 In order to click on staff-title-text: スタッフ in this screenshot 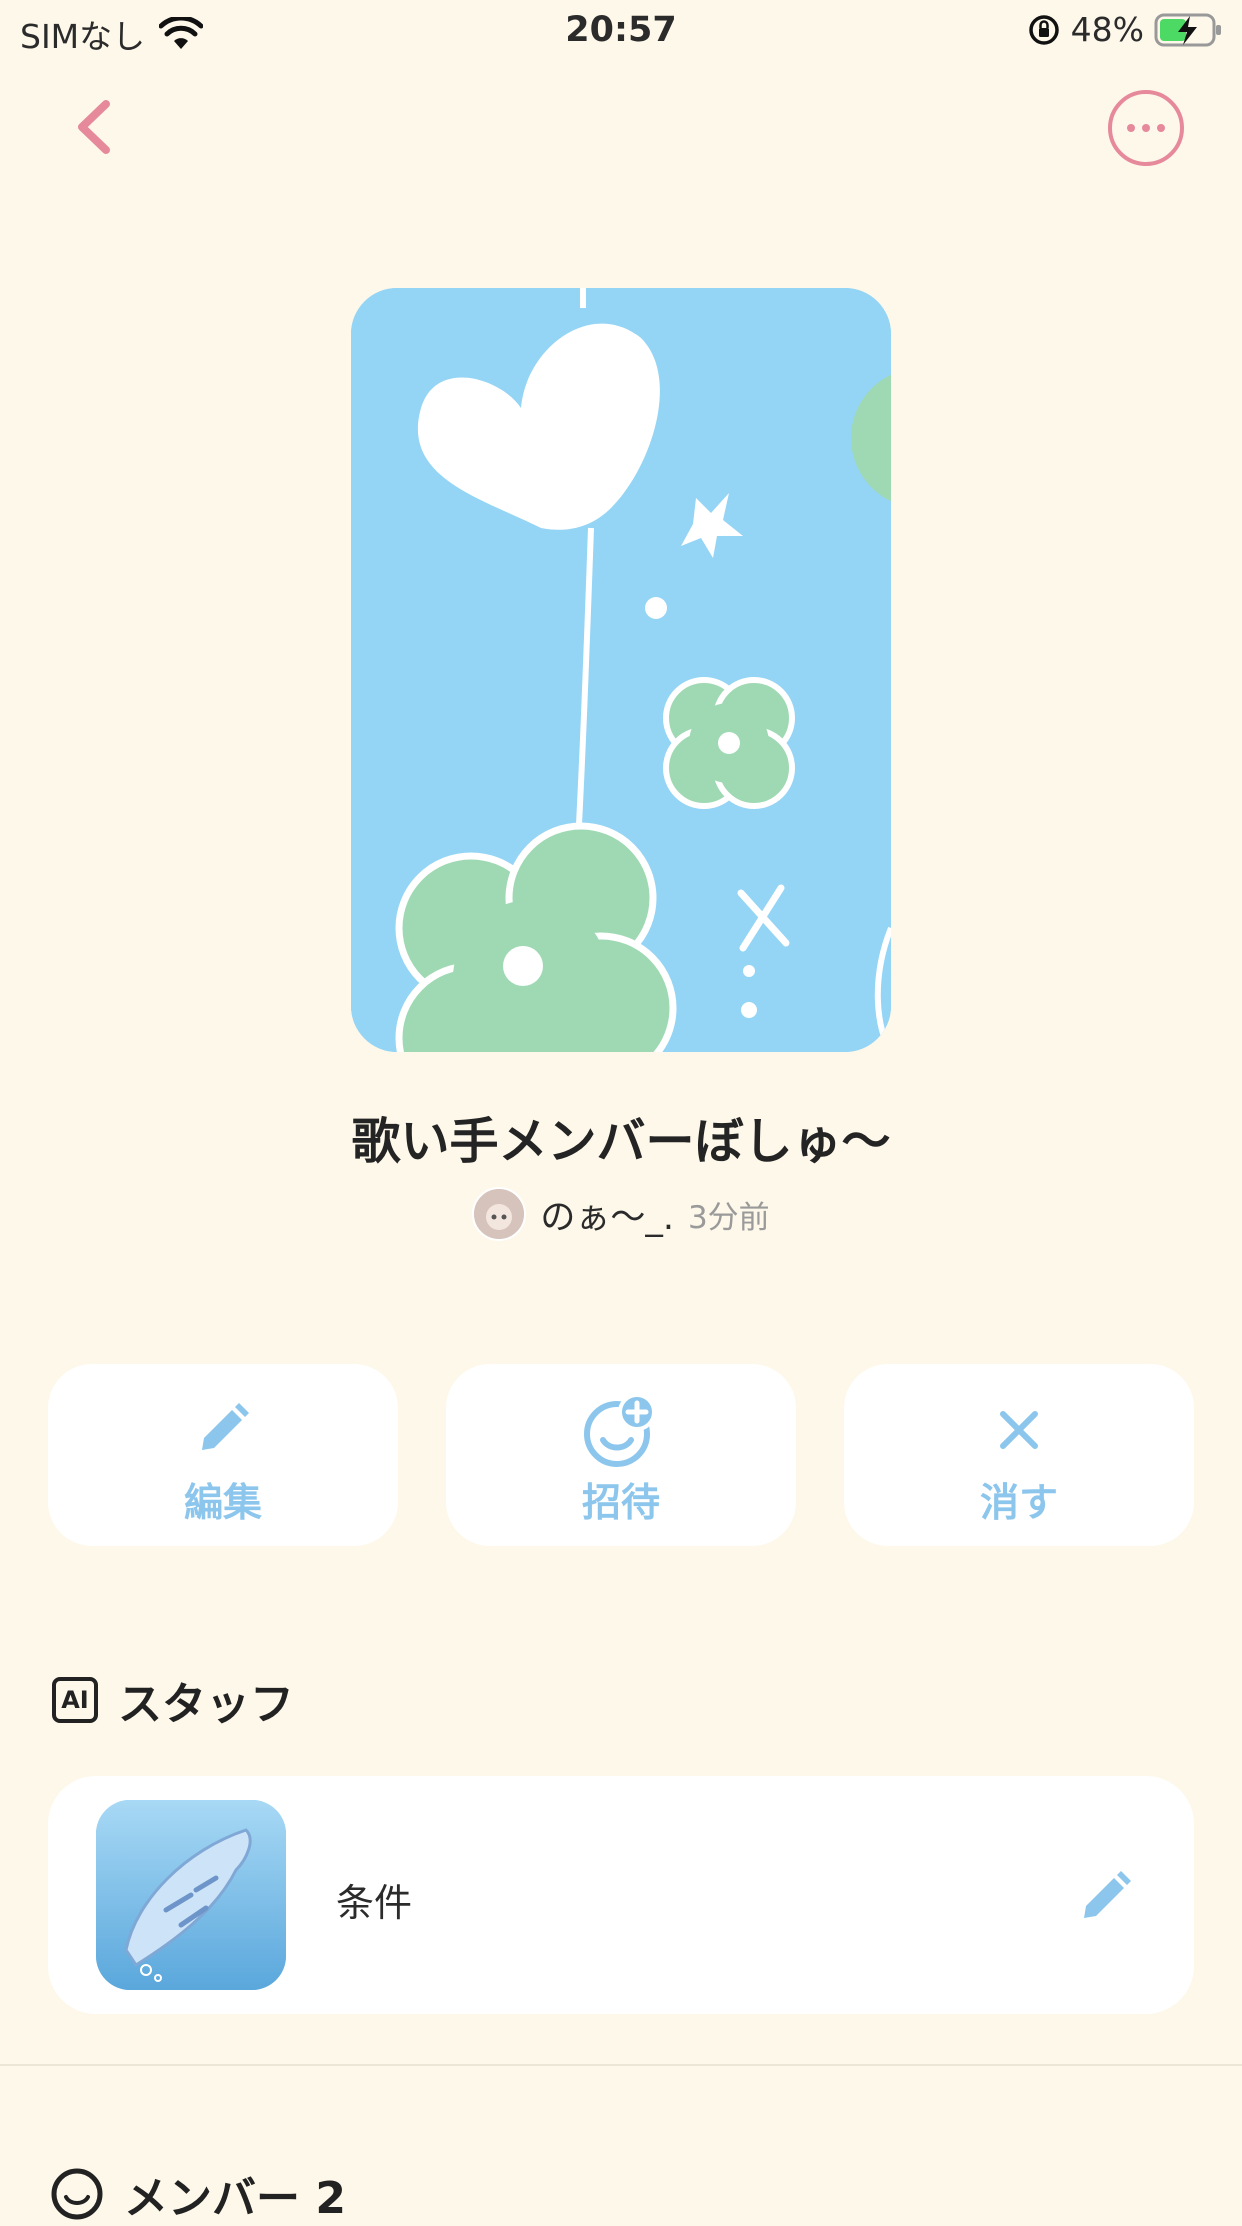, I will do `click(206, 1704)`.